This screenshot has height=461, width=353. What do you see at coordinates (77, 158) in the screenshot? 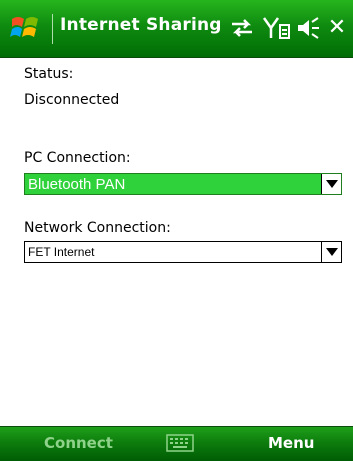
I see `pc-connection-label: PC Connection:` at bounding box center [77, 158].